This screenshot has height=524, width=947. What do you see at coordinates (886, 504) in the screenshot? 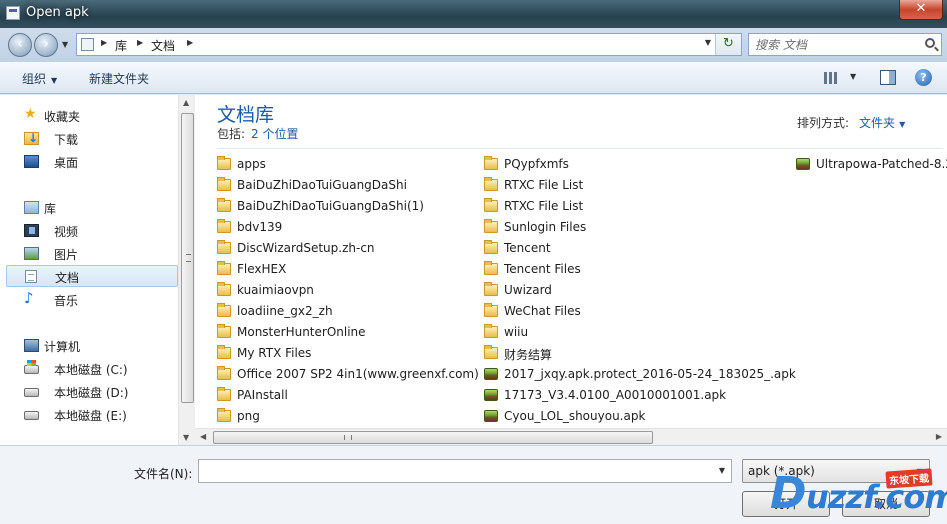
I see `cancel-button: 取消` at bounding box center [886, 504].